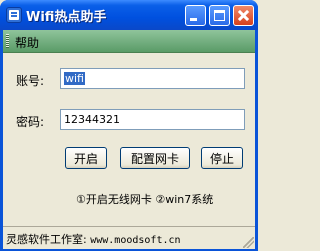  What do you see at coordinates (74, 78) in the screenshot?
I see `account-value: wifi` at bounding box center [74, 78].